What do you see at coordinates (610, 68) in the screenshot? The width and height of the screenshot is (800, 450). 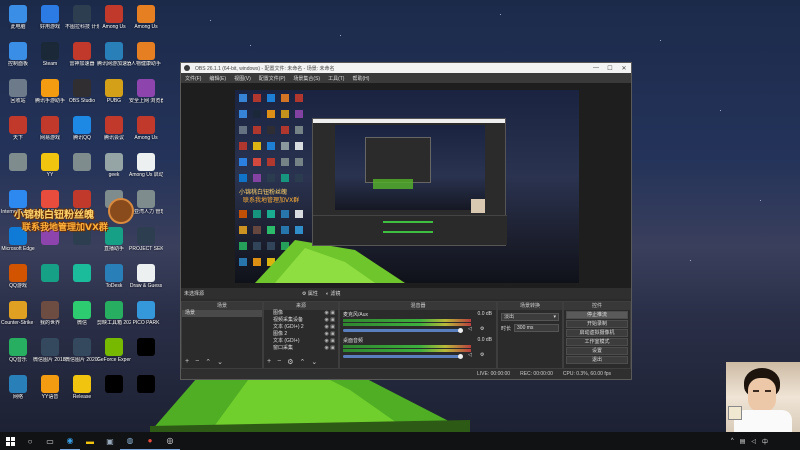 I see `maximize-icon: ☐` at bounding box center [610, 68].